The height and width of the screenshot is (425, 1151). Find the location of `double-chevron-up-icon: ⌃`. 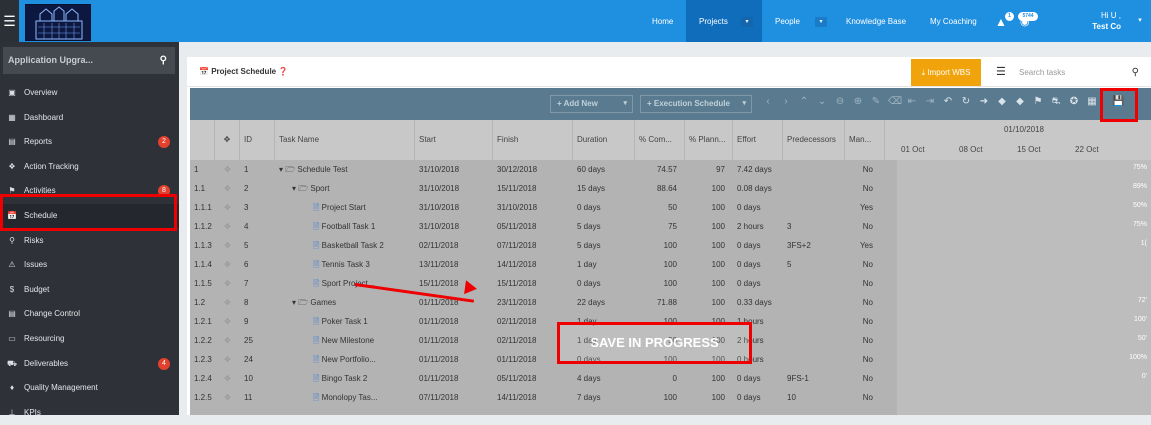

double-chevron-up-icon: ⌃ is located at coordinates (804, 101).